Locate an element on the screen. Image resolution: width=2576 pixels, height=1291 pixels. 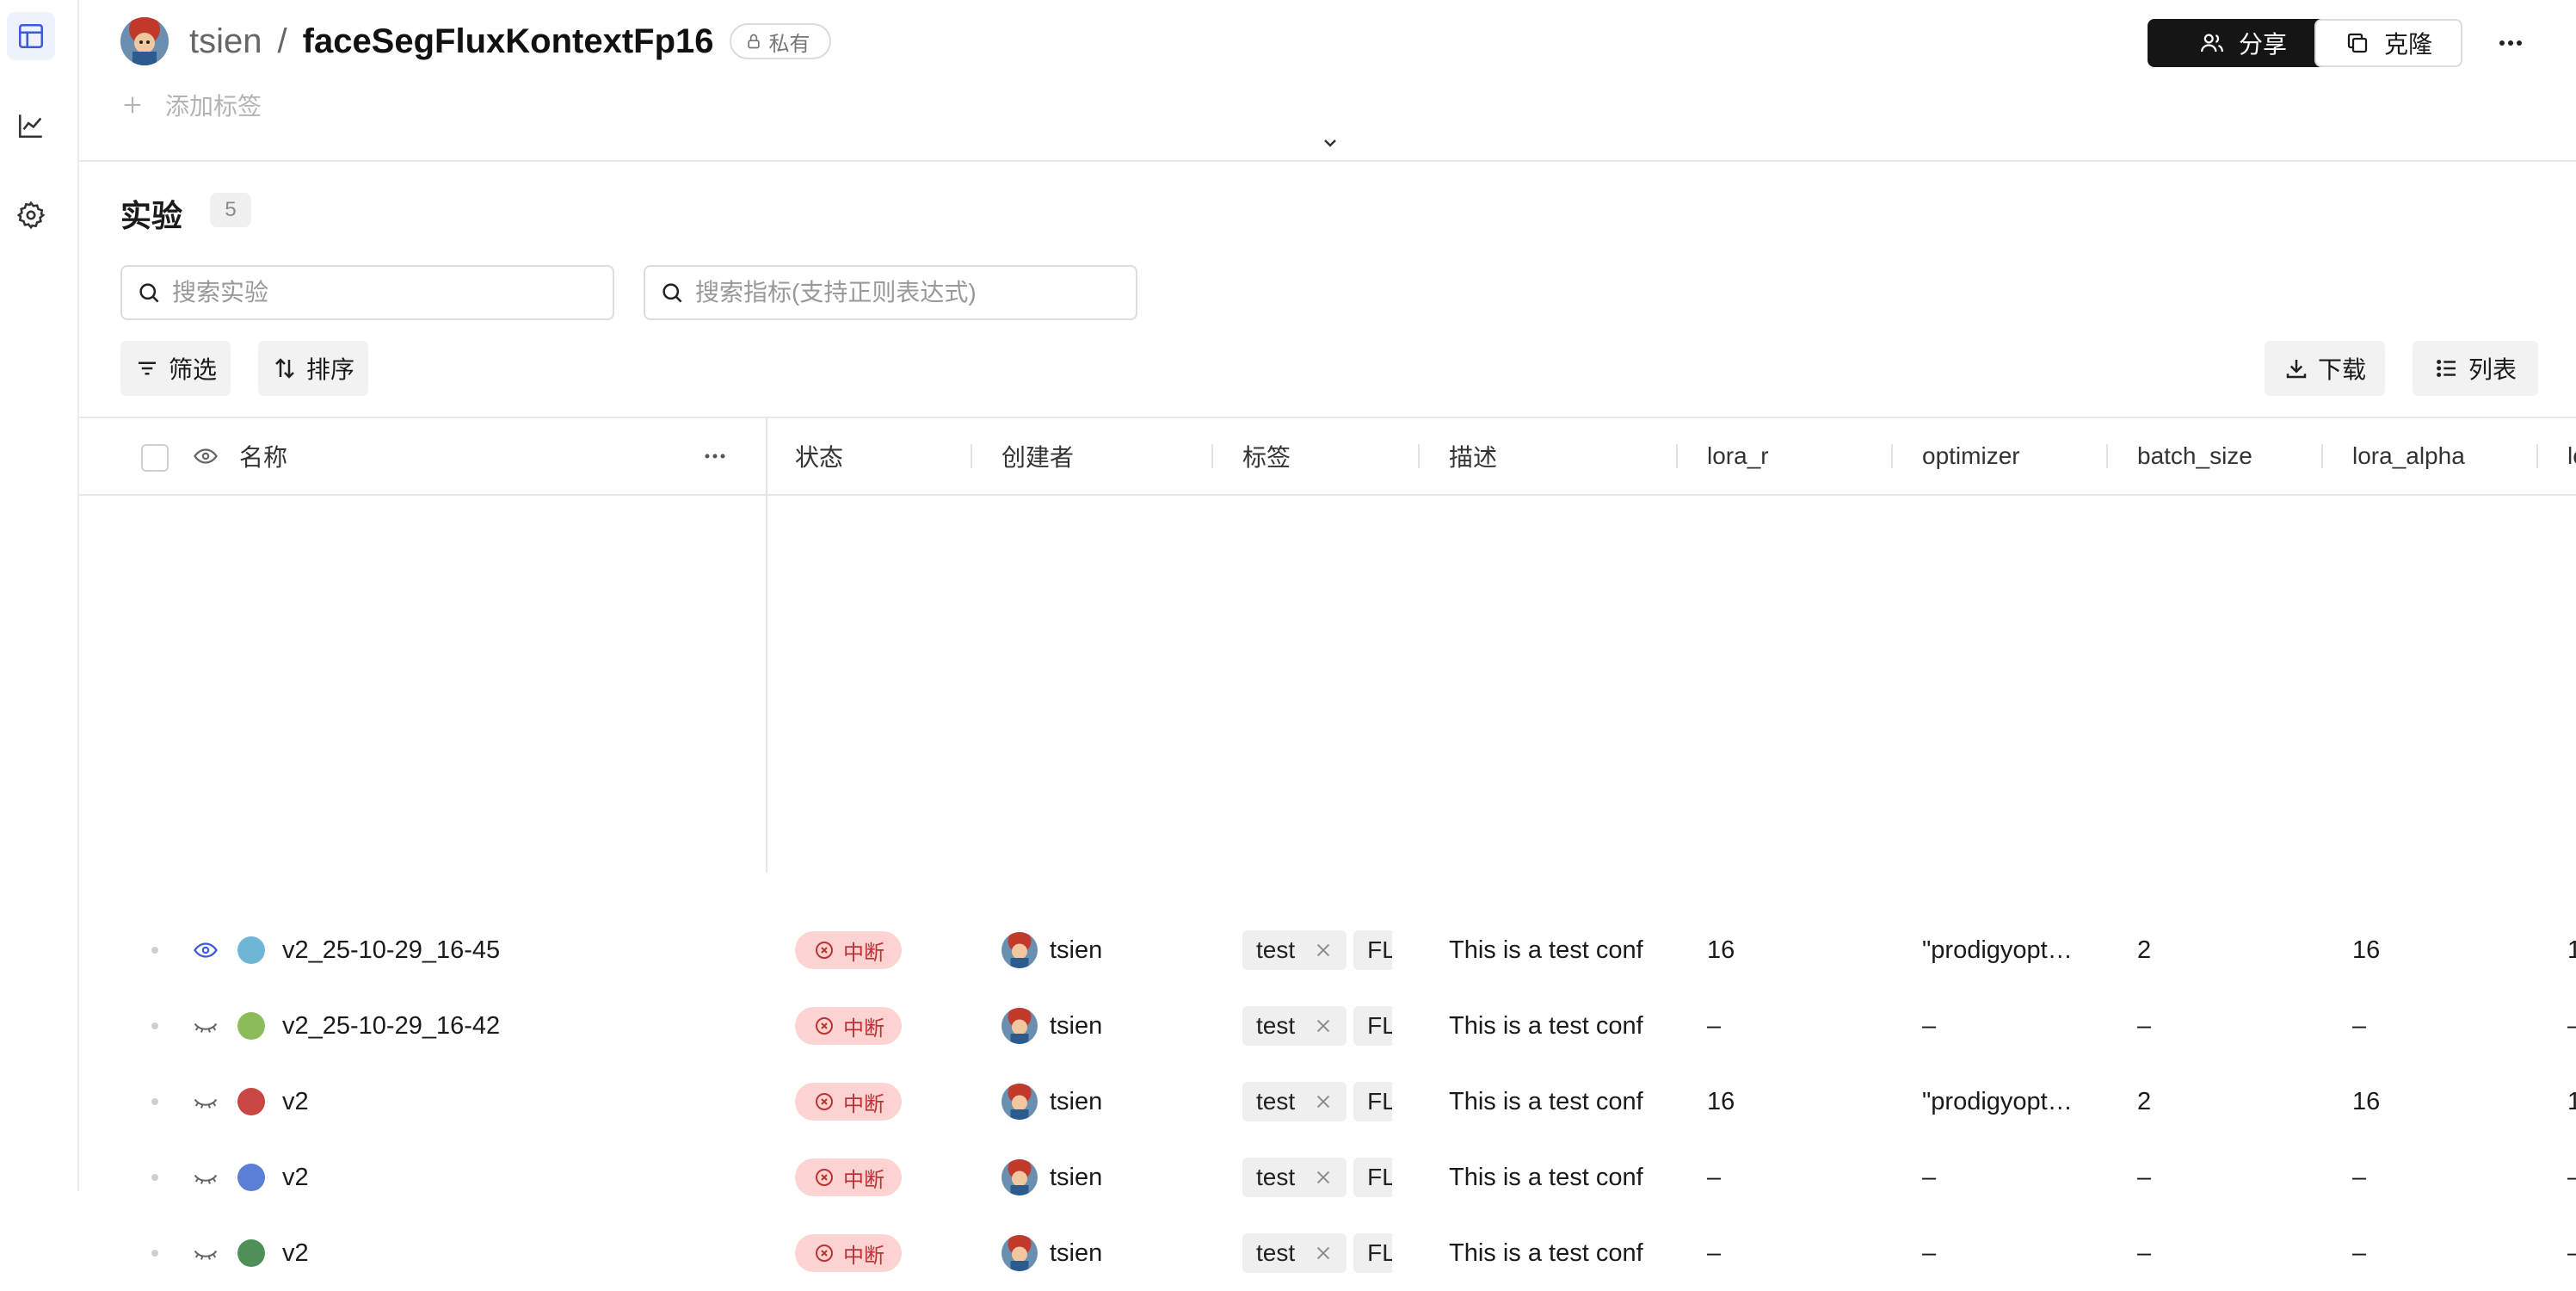
nav-charts is located at coordinates (31, 126).